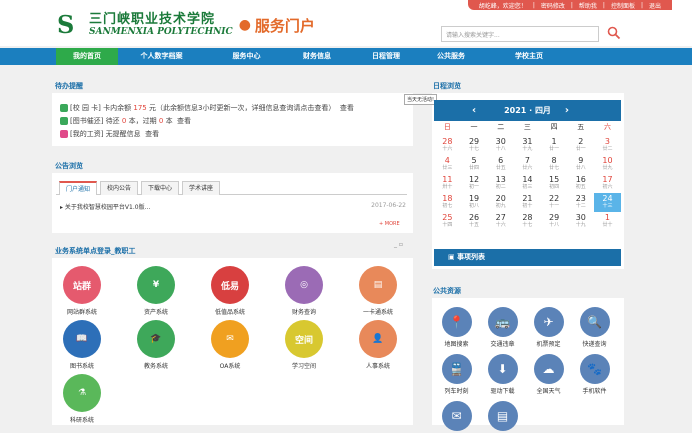 Image resolution: width=692 pixels, height=433 pixels. What do you see at coordinates (527, 145) in the screenshot?
I see `calendar-day: 31 十九` at bounding box center [527, 145].